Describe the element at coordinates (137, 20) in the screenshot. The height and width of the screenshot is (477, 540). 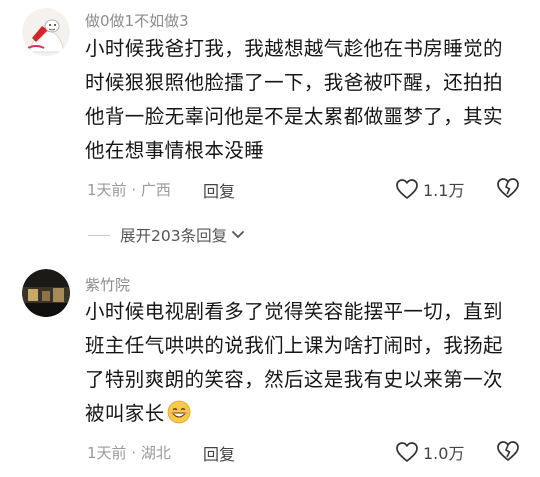
I see `username: 做0做1不如做3` at that location.